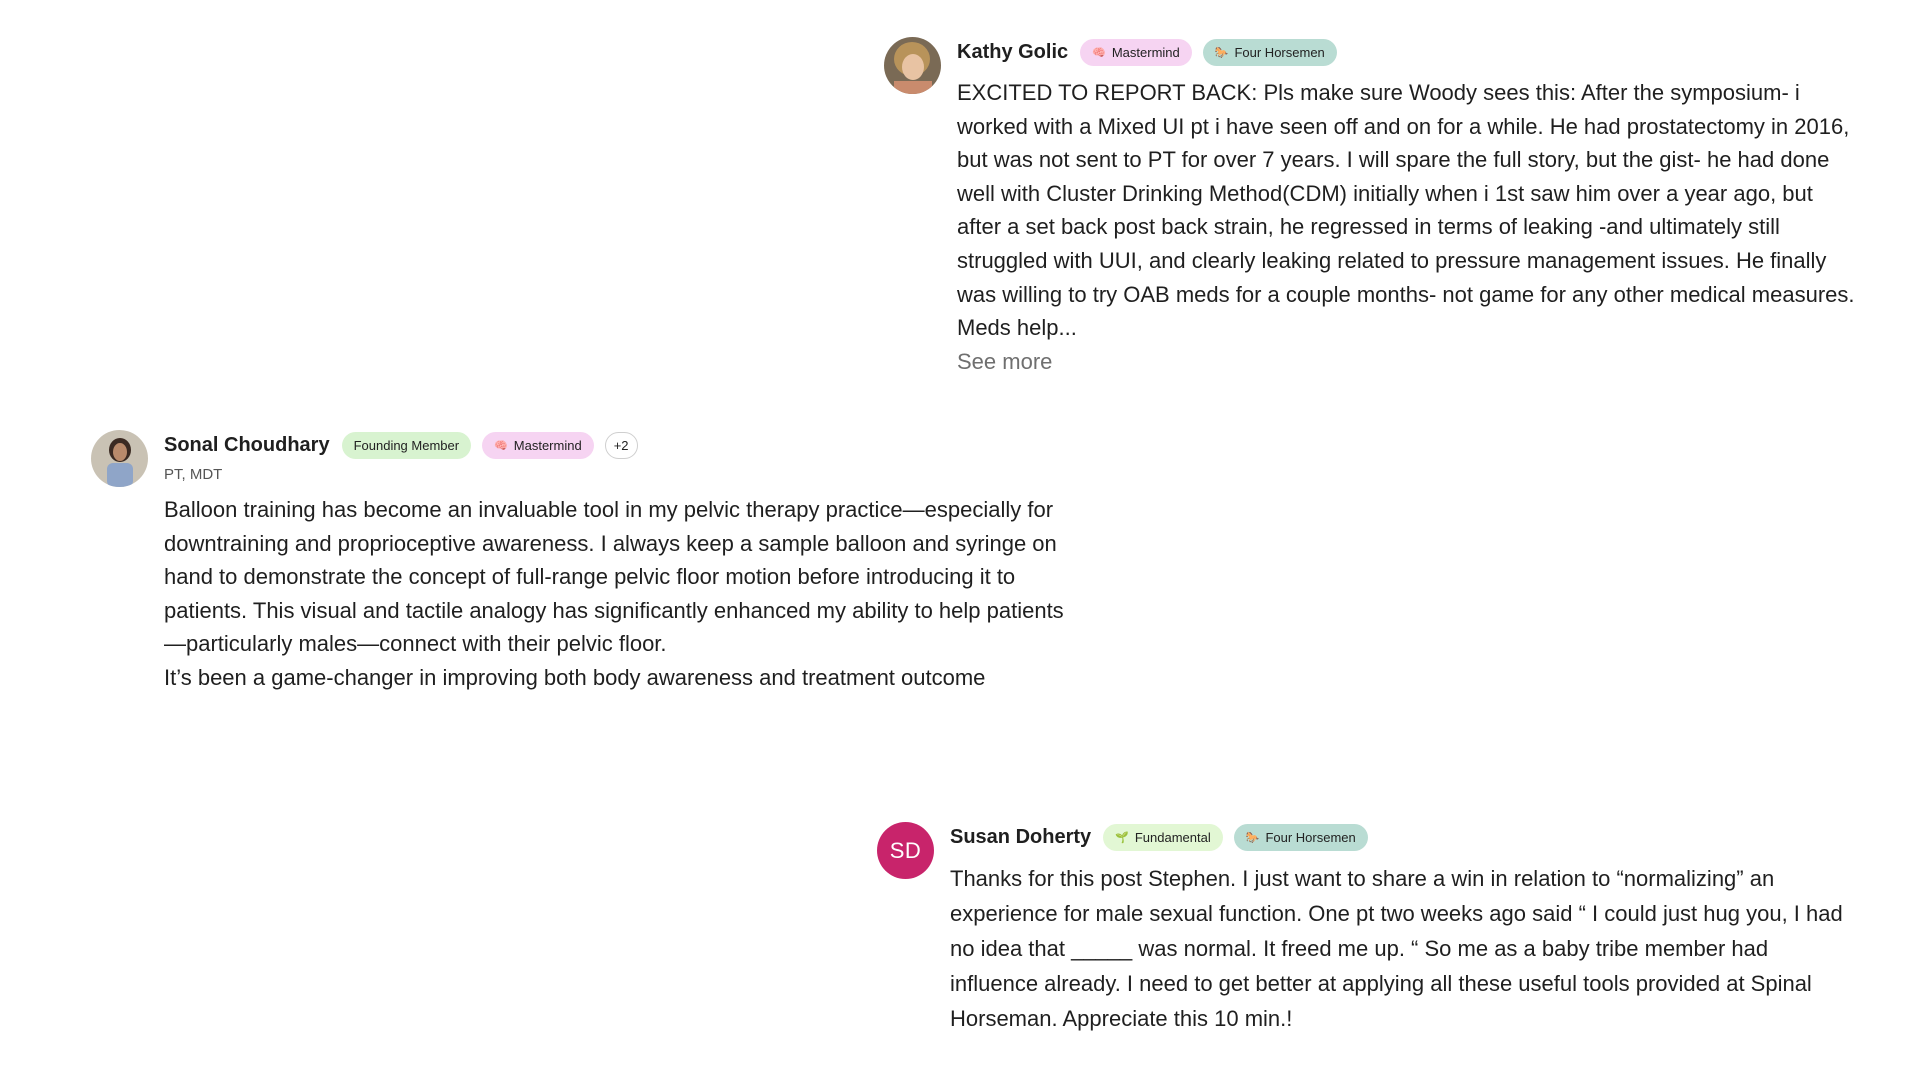 The height and width of the screenshot is (1080, 1920). What do you see at coordinates (1012, 52) in the screenshot?
I see `author-name: Kathy Golic` at bounding box center [1012, 52].